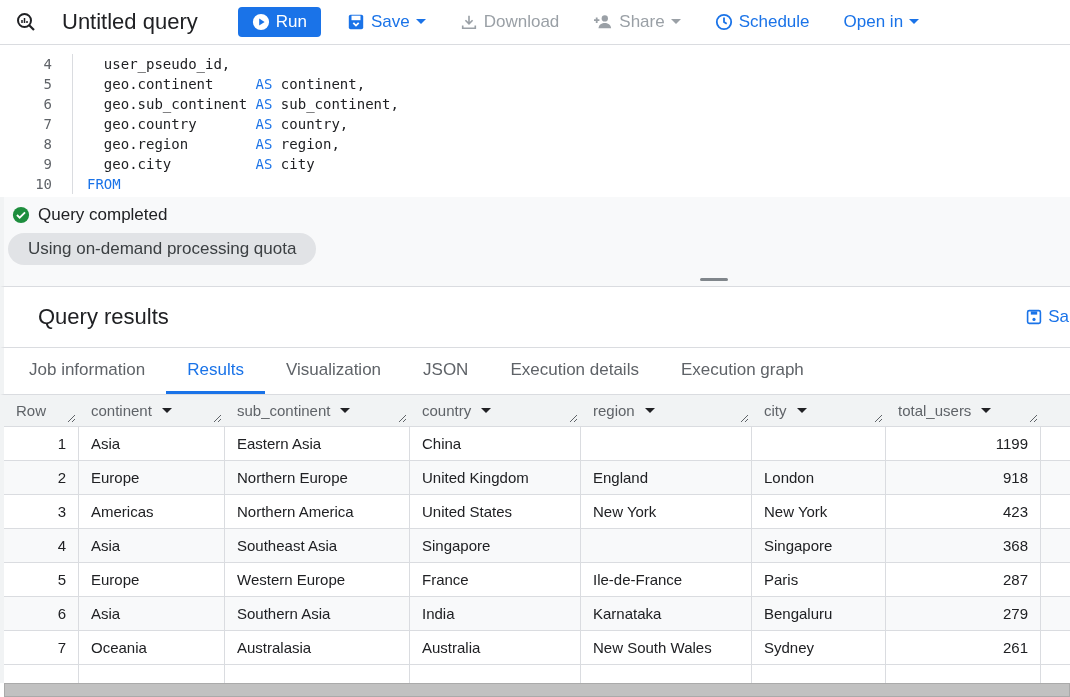  I want to click on table-cell: India, so click(495, 613).